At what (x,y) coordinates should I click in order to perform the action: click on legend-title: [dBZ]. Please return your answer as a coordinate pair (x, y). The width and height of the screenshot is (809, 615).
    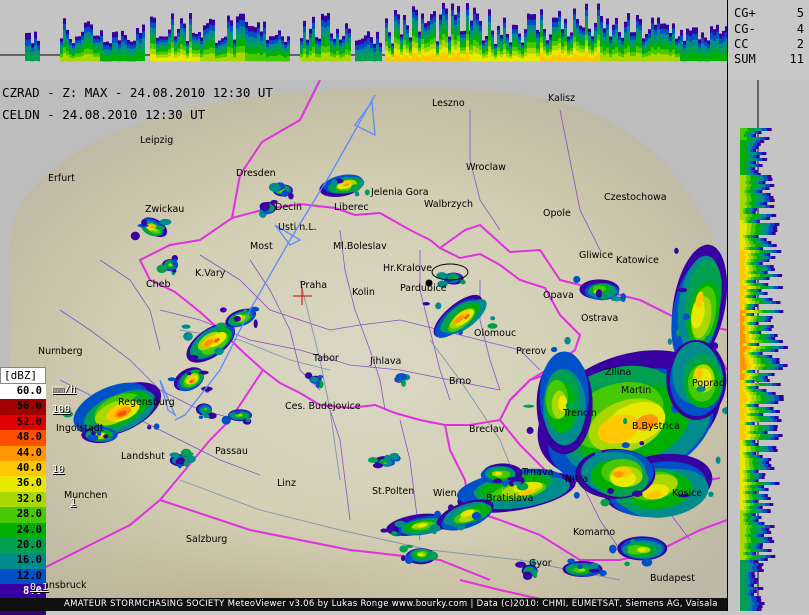
    Looking at the image, I should click on (23, 375).